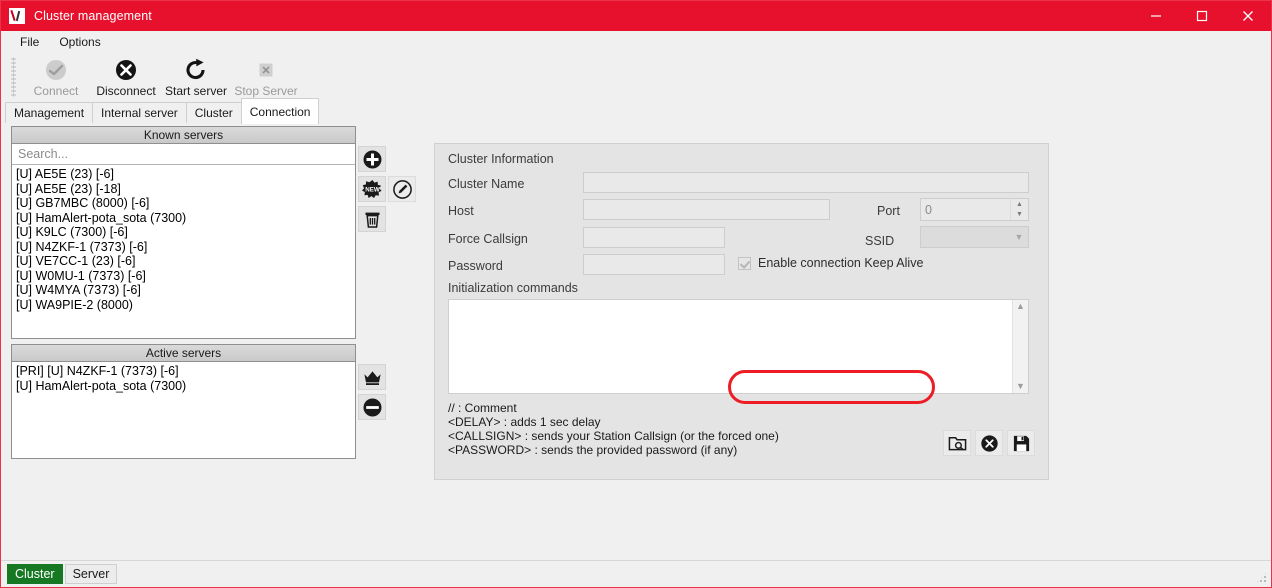 The height and width of the screenshot is (588, 1272). What do you see at coordinates (461, 211) in the screenshot?
I see `host-label: Host` at bounding box center [461, 211].